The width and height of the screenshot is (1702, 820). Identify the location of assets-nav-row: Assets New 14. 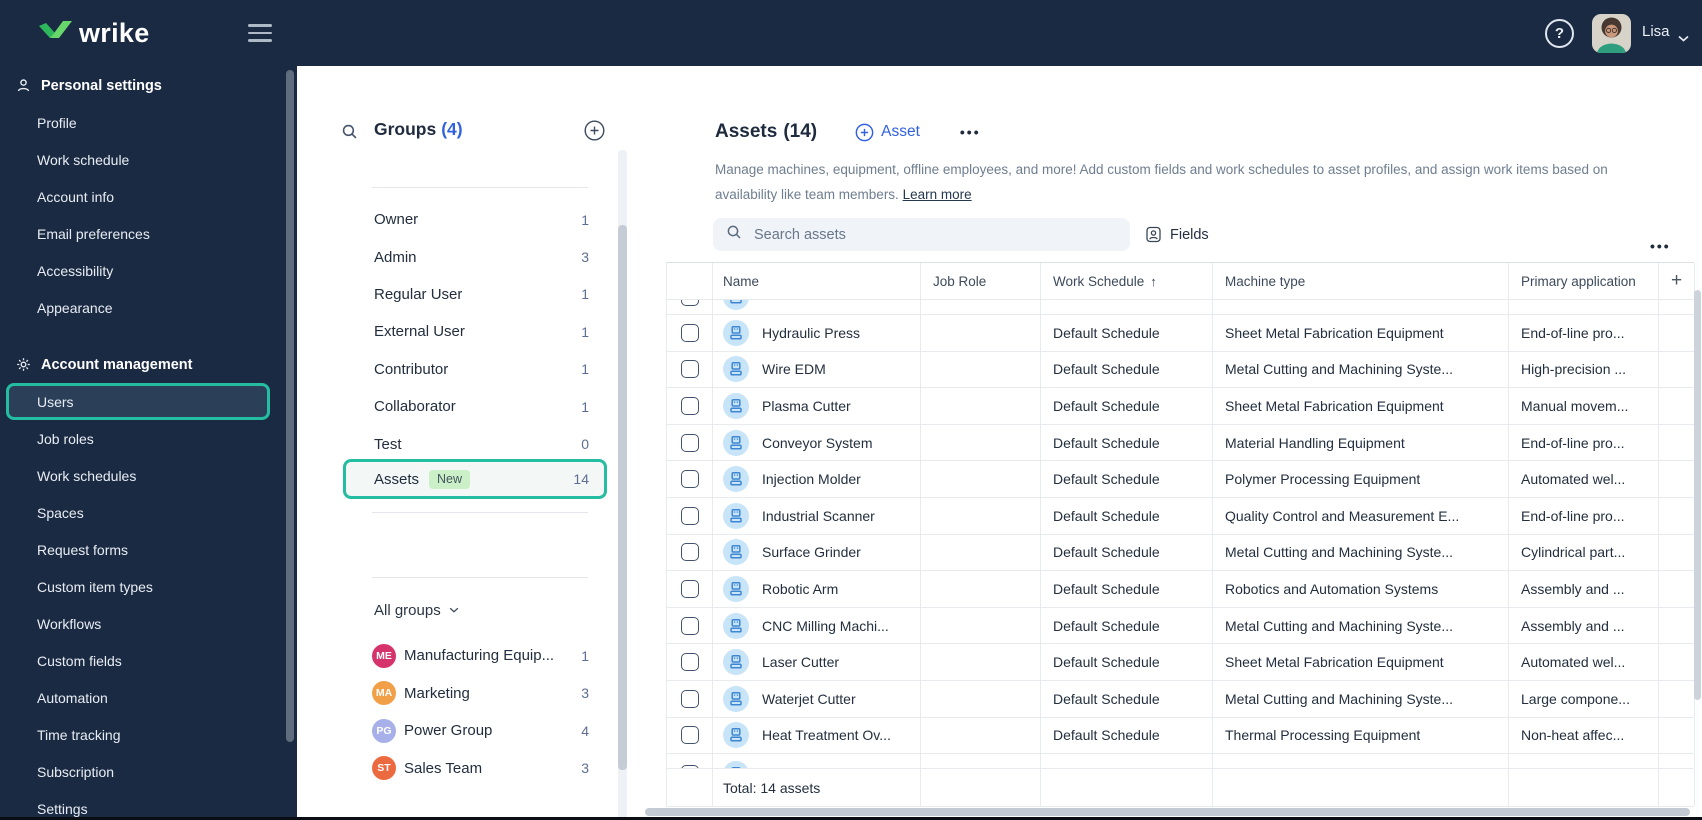
(475, 479).